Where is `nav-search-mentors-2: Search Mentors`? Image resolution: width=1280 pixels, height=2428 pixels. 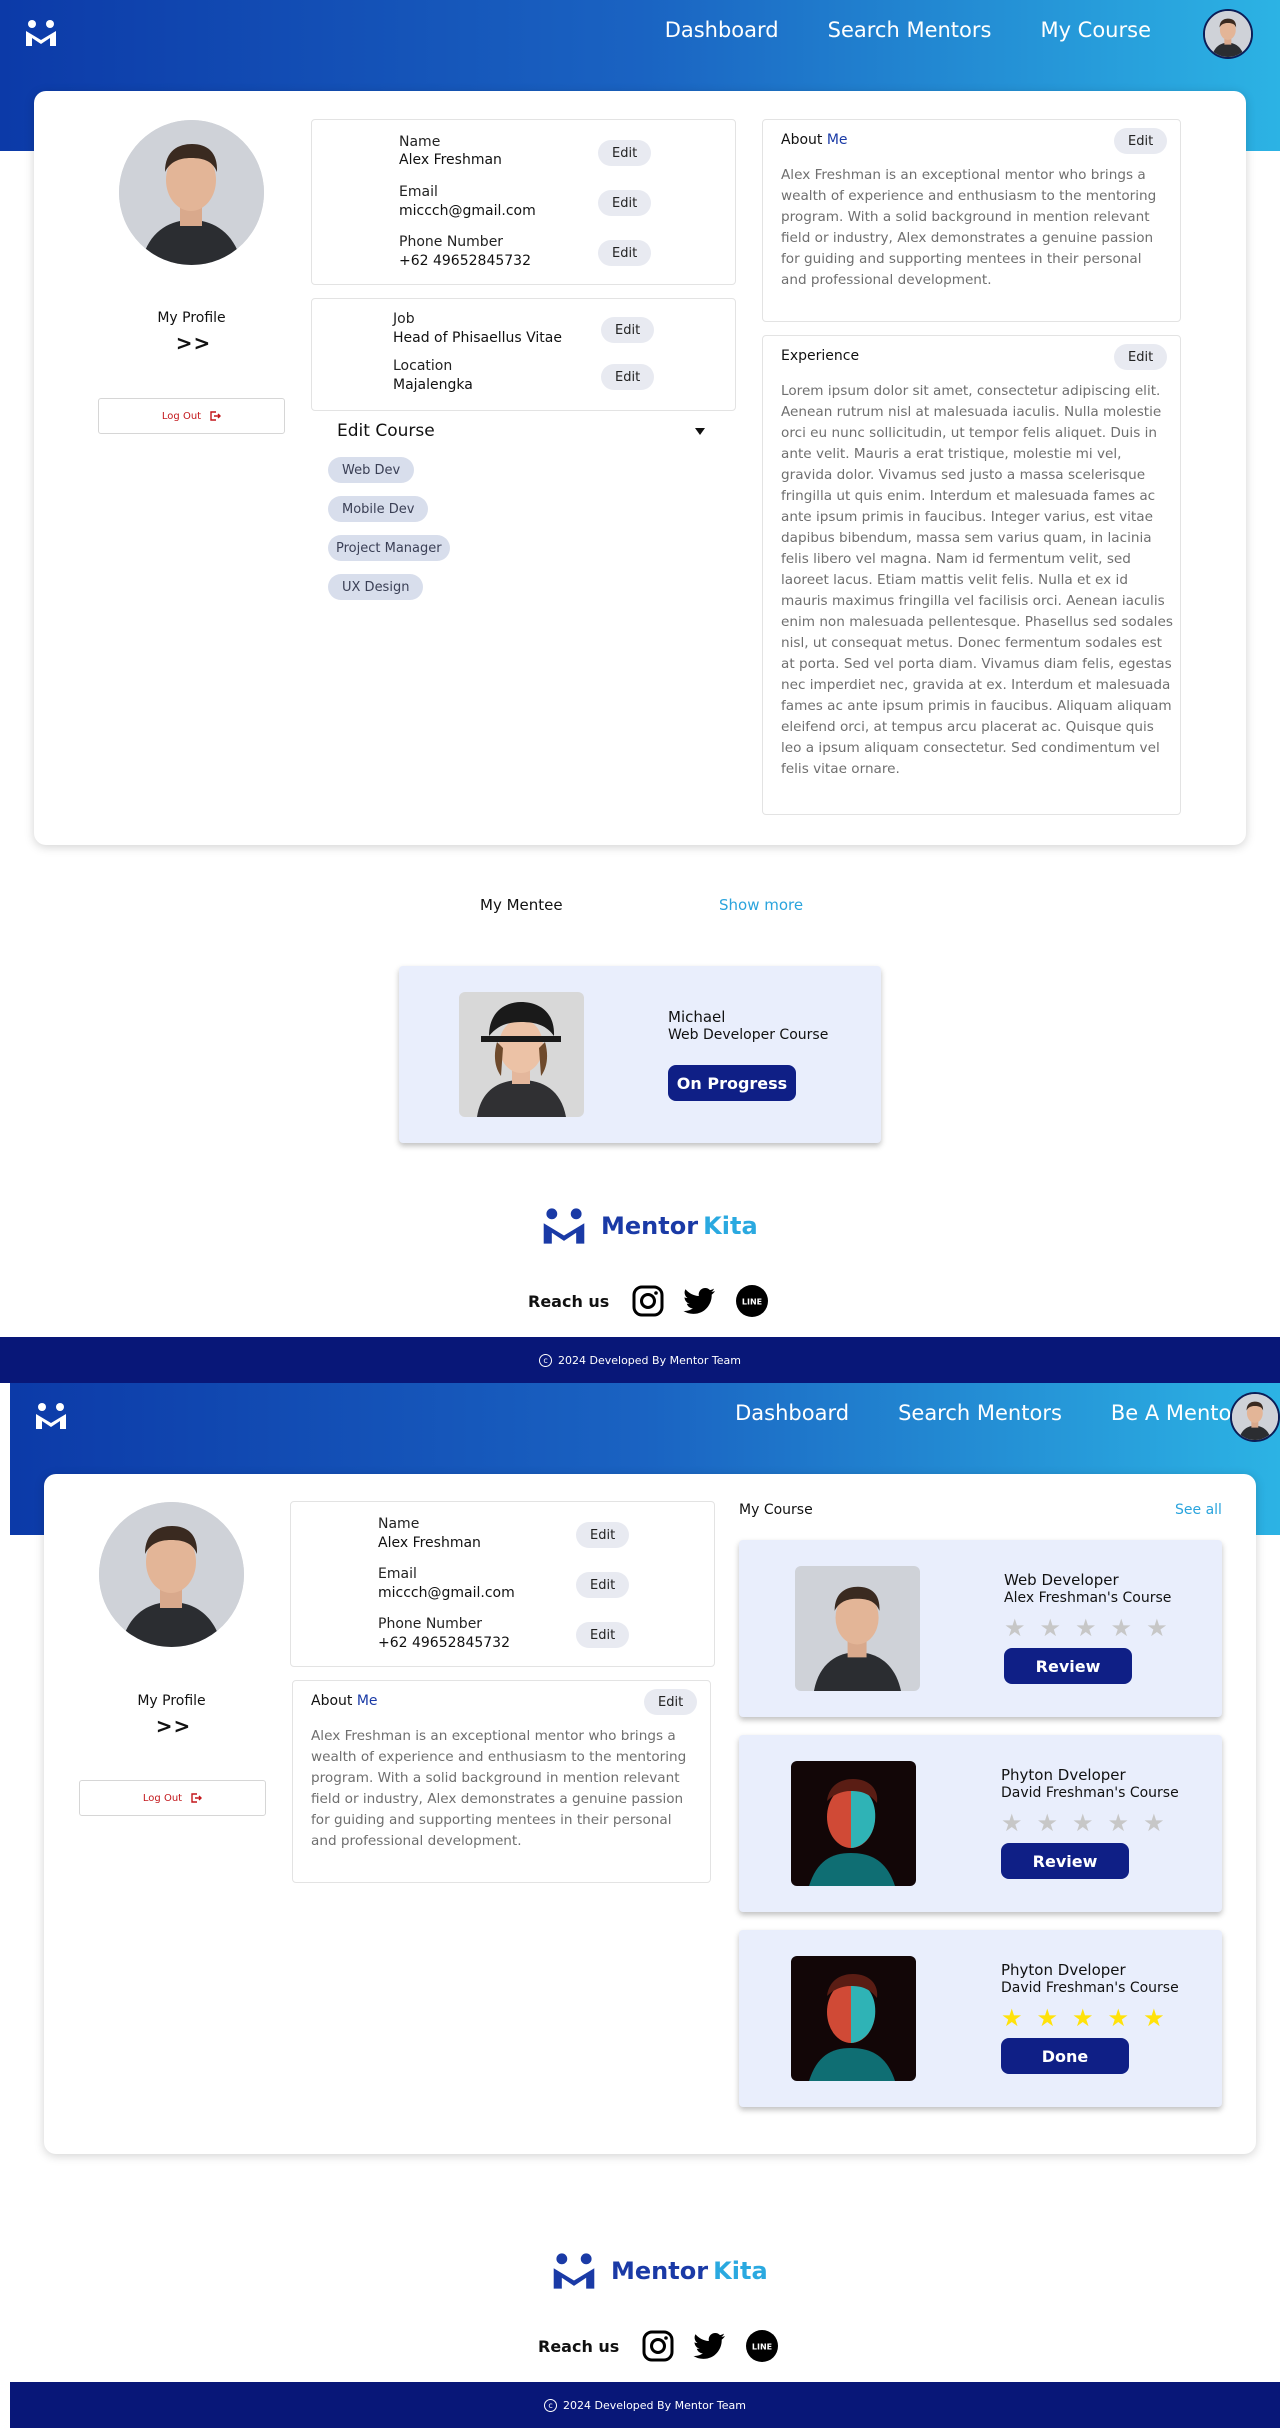 nav-search-mentors-2: Search Mentors is located at coordinates (980, 1413).